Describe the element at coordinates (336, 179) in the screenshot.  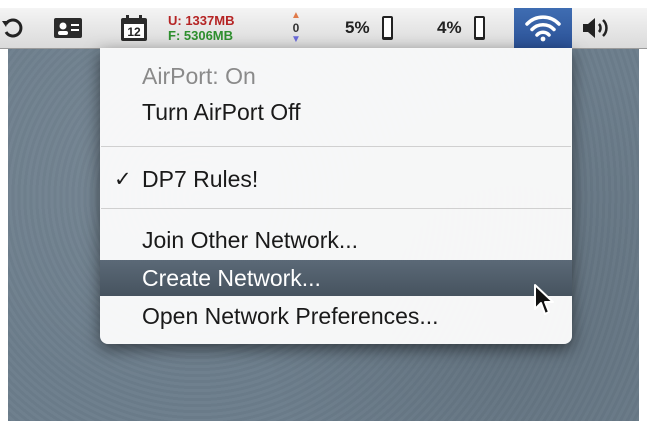
I see `network-item-dp7-rules: ✓ DP7 Rules!` at that location.